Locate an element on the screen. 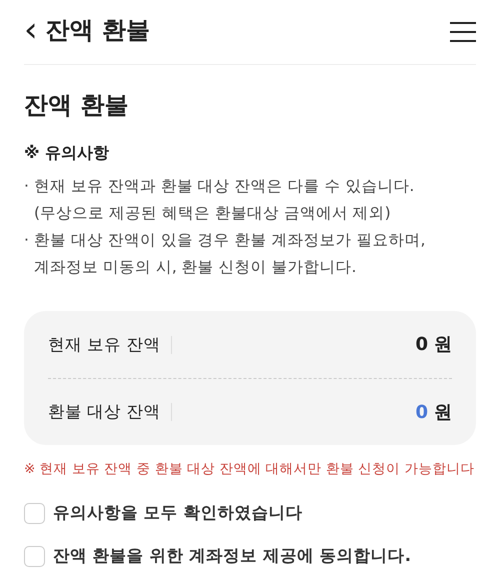 Image resolution: width=500 pixels, height=586 pixels. agreement-label: 유의사항을 모두 확인하였습니다 is located at coordinates (177, 513).